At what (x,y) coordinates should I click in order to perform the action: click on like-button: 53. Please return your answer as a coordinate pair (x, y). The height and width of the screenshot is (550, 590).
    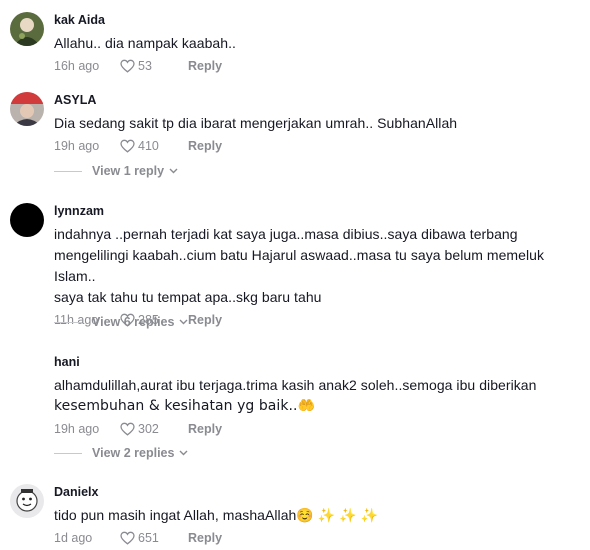
    Looking at the image, I should click on (146, 66).